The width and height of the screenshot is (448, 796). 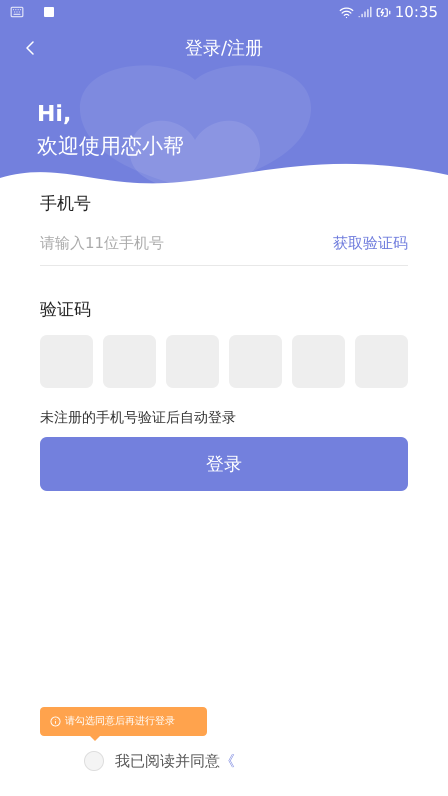 What do you see at coordinates (66, 310) in the screenshot?
I see `code-label: 验证码` at bounding box center [66, 310].